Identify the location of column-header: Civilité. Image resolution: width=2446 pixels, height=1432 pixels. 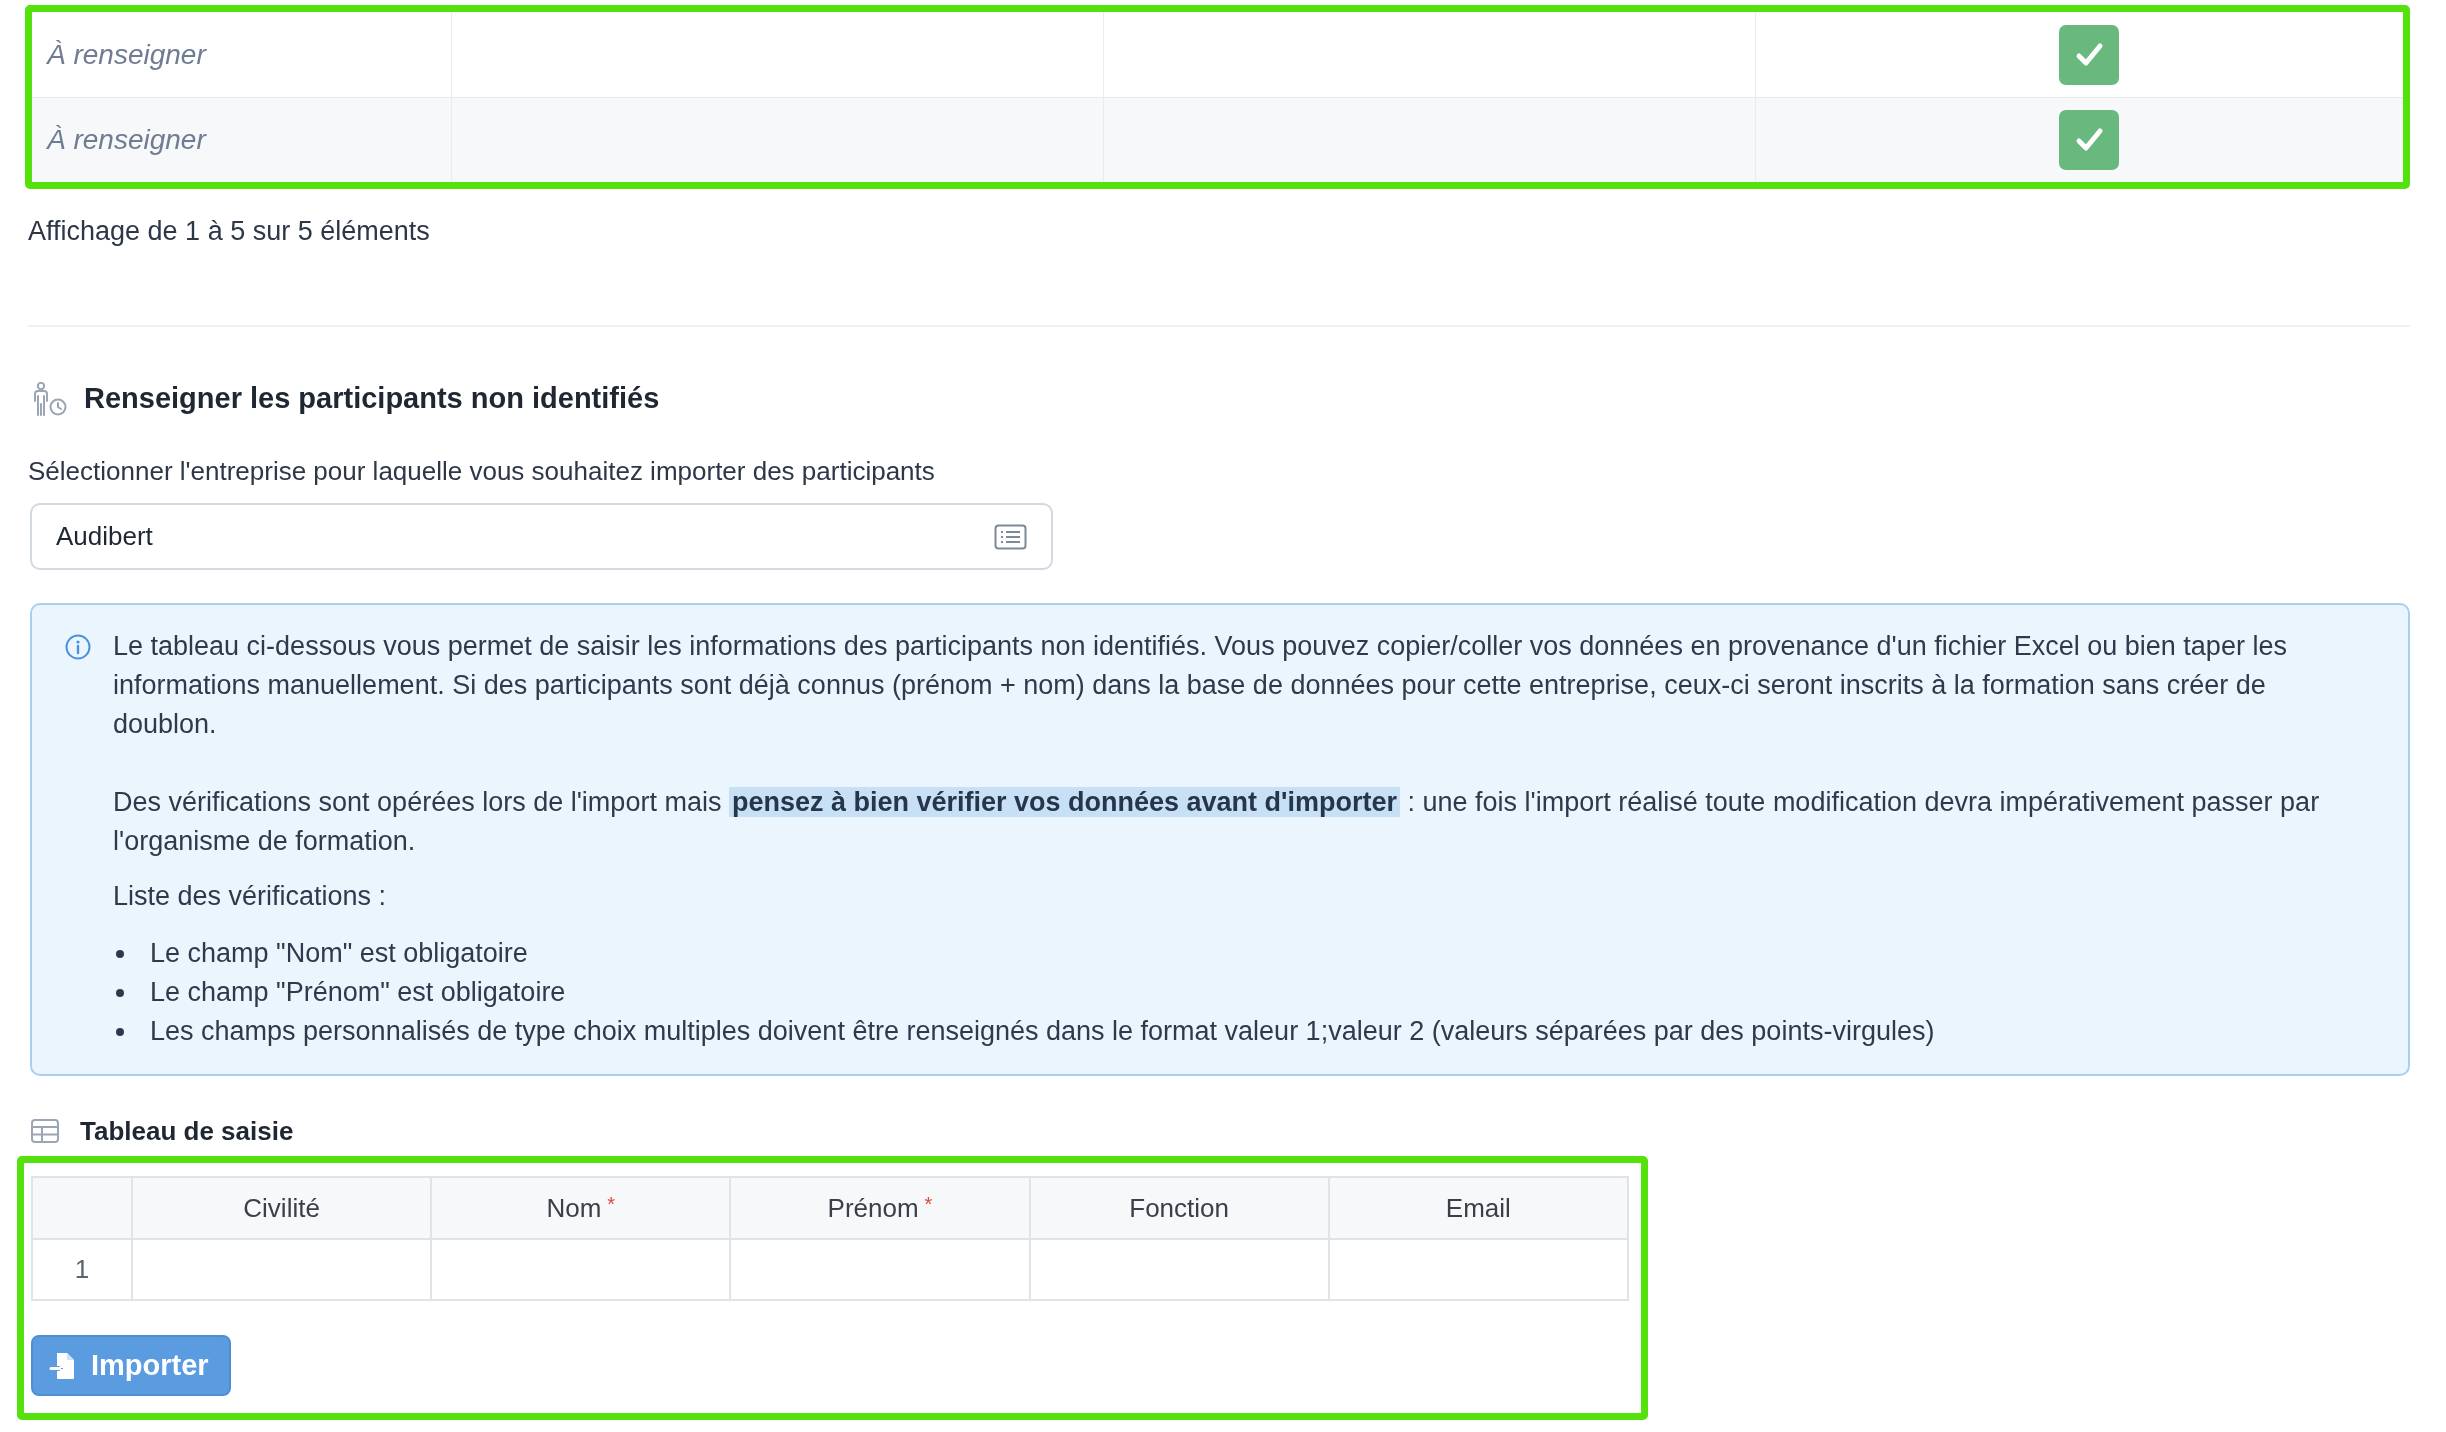
(282, 1208).